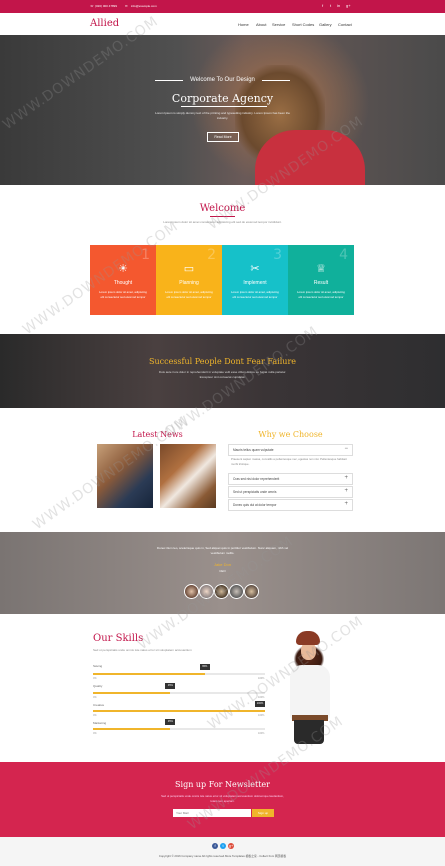  What do you see at coordinates (104, 23) in the screenshot?
I see `logo: Allied` at bounding box center [104, 23].